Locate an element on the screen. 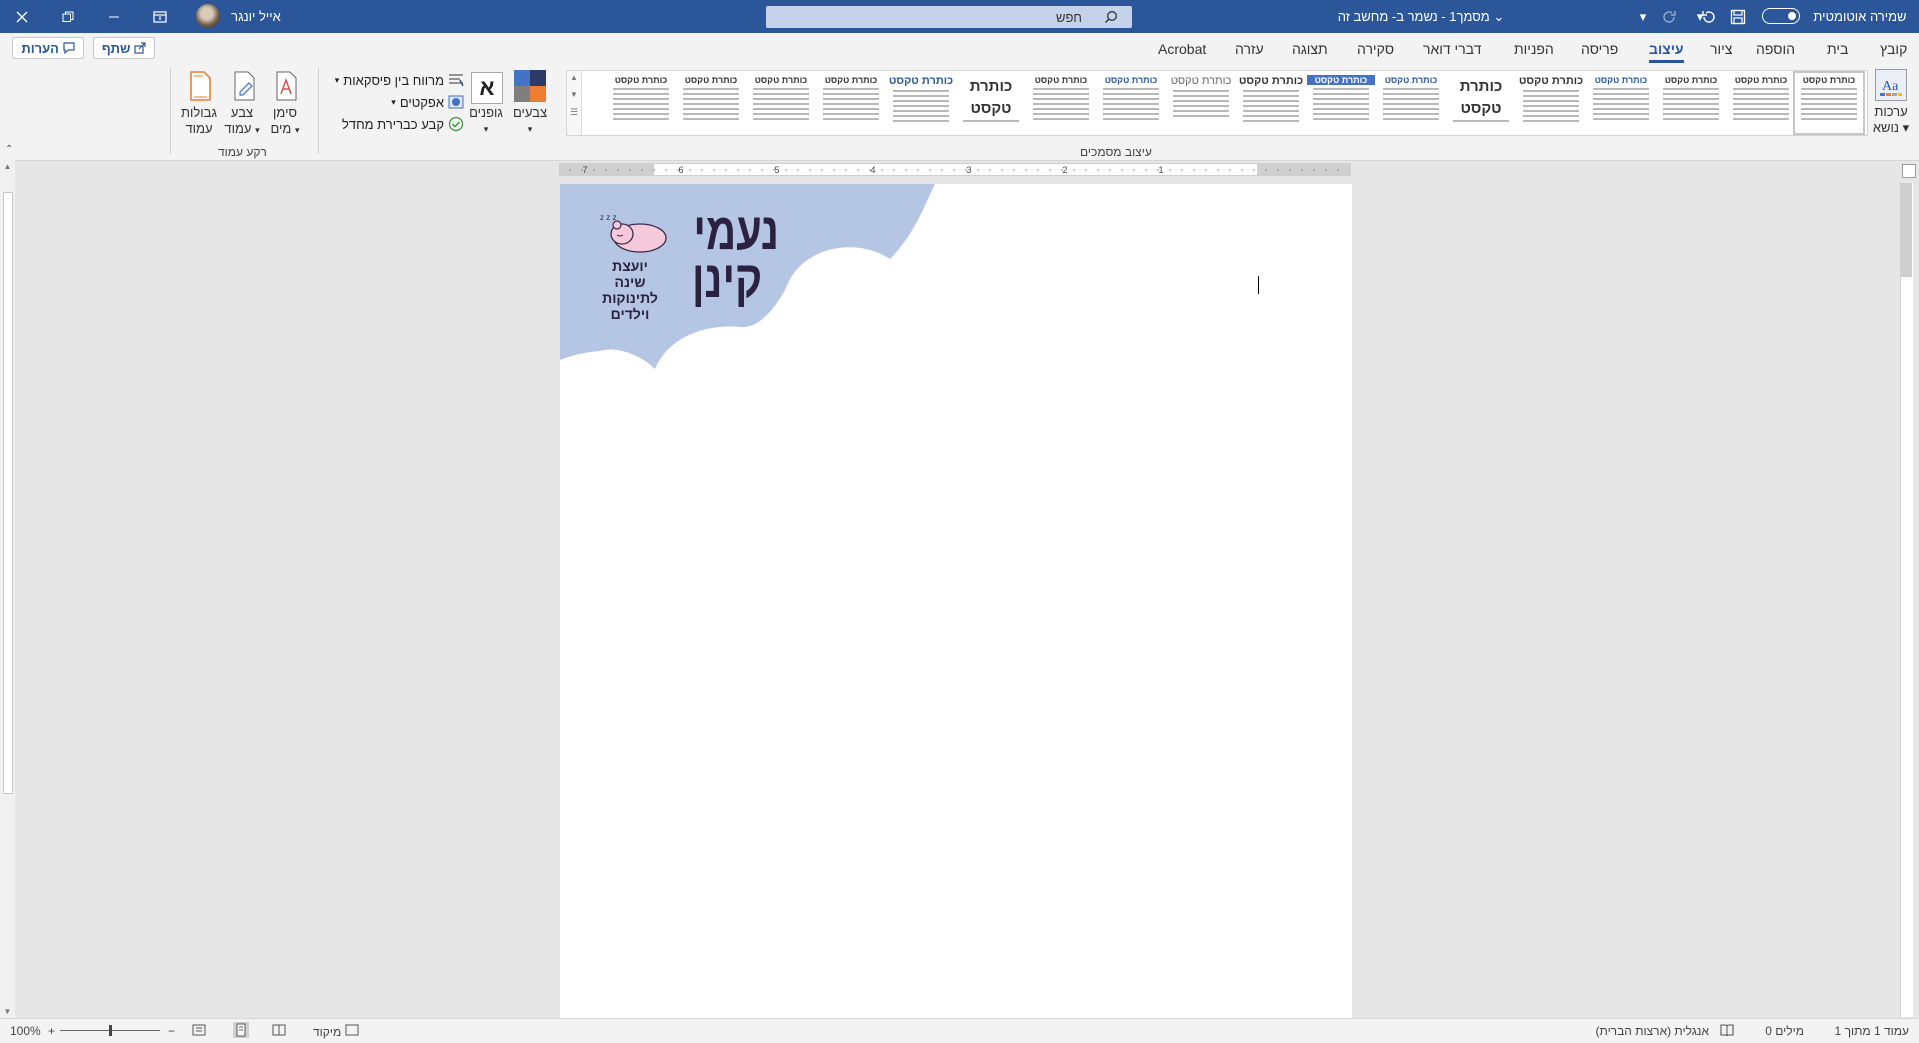 Image resolution: width=1919 pixels, height=1043 pixels. logo-tagline: יועצת שינה לתינוקות וילדים is located at coordinates (630, 290).